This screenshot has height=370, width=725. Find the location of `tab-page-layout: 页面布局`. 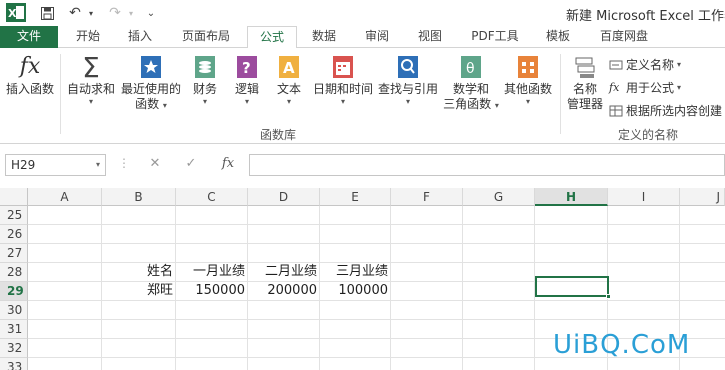

tab-page-layout: 页面布局 is located at coordinates (206, 37).